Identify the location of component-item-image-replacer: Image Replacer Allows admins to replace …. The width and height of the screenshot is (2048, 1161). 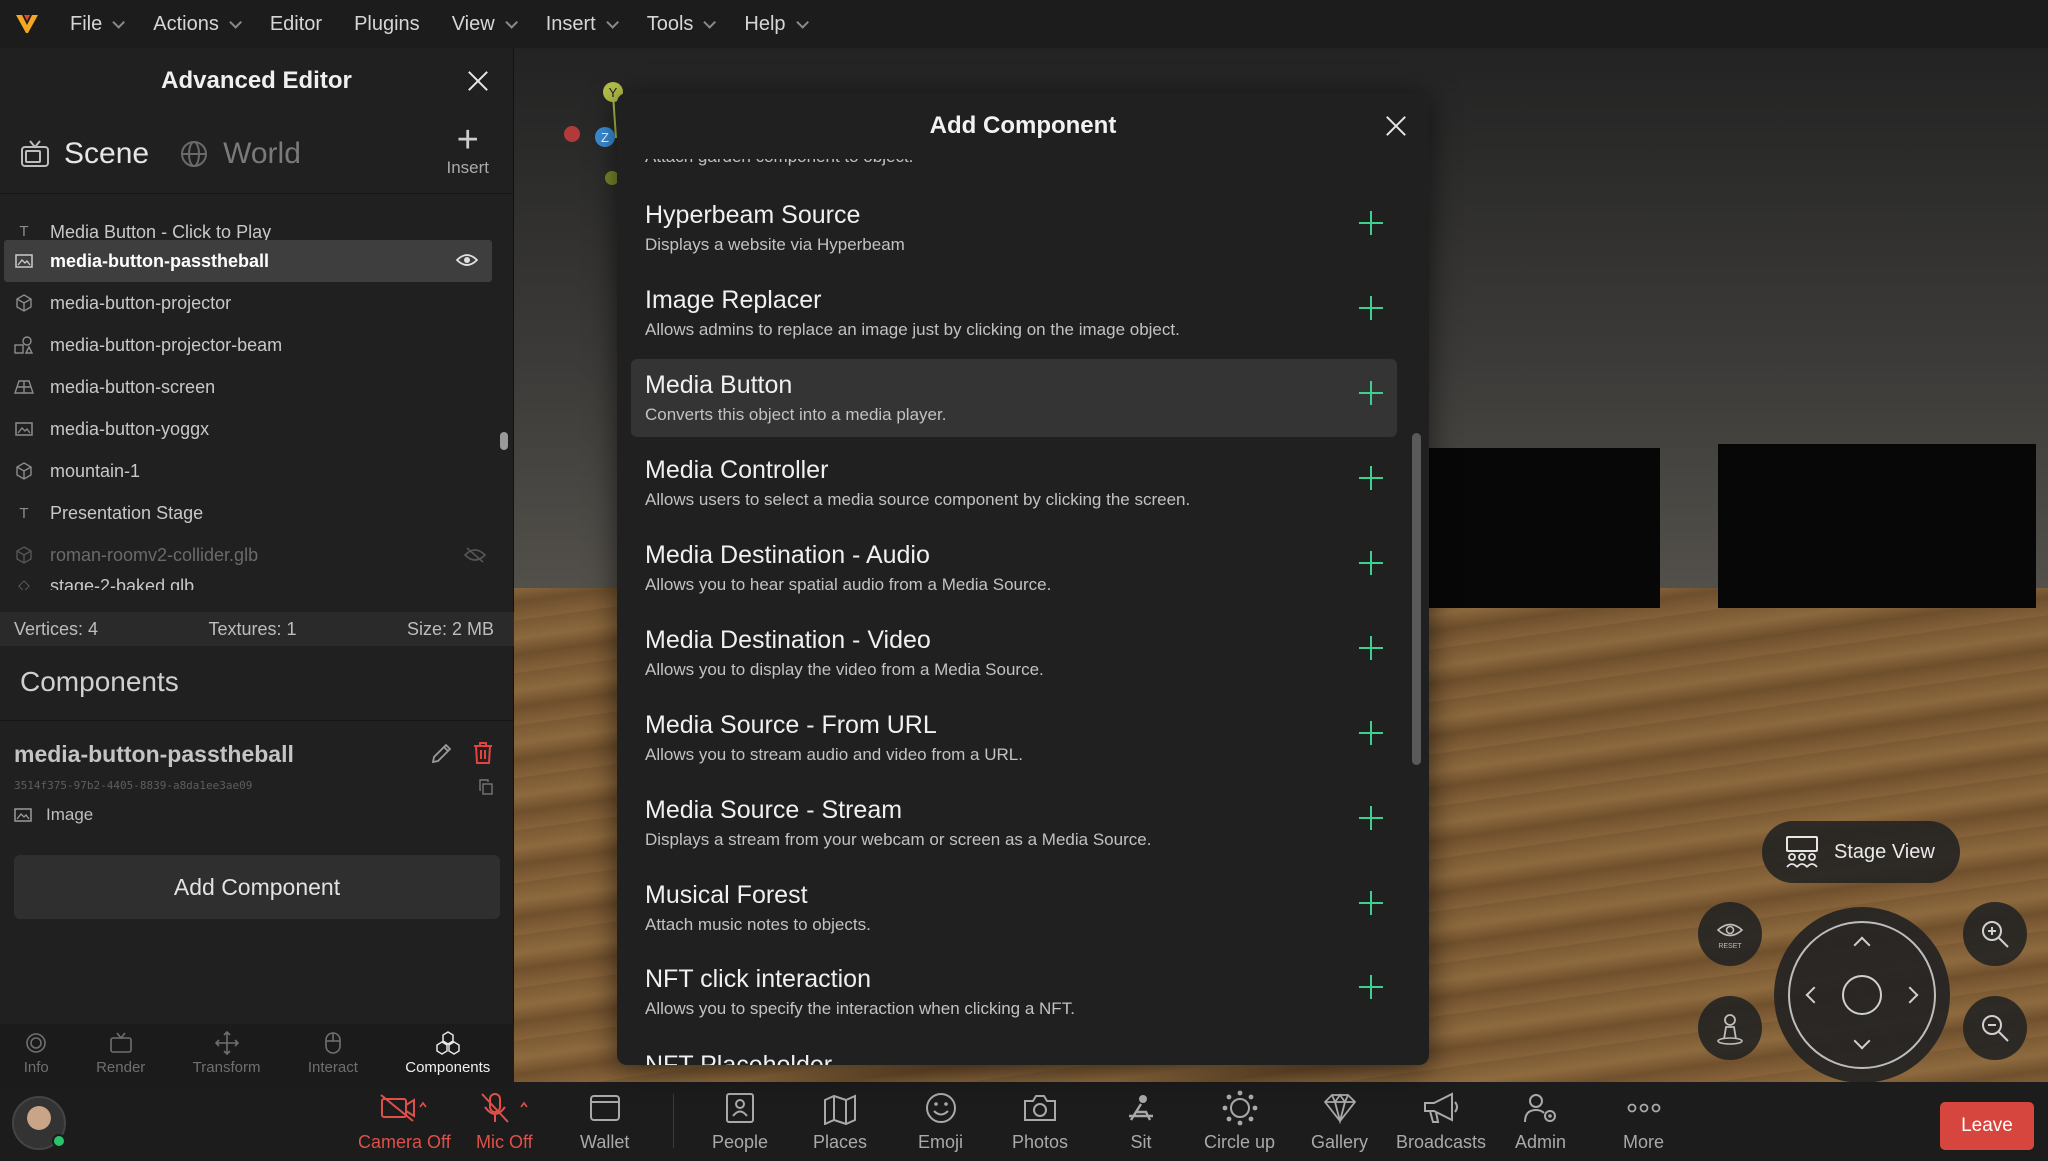
(1014, 313).